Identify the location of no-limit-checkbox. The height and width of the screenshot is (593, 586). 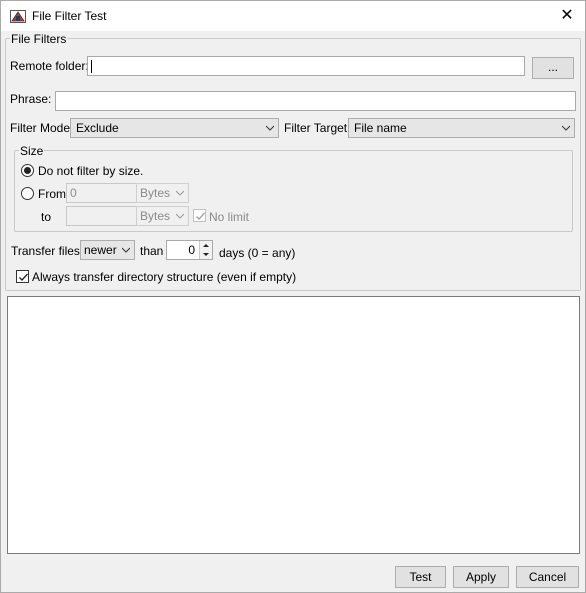
(199, 215).